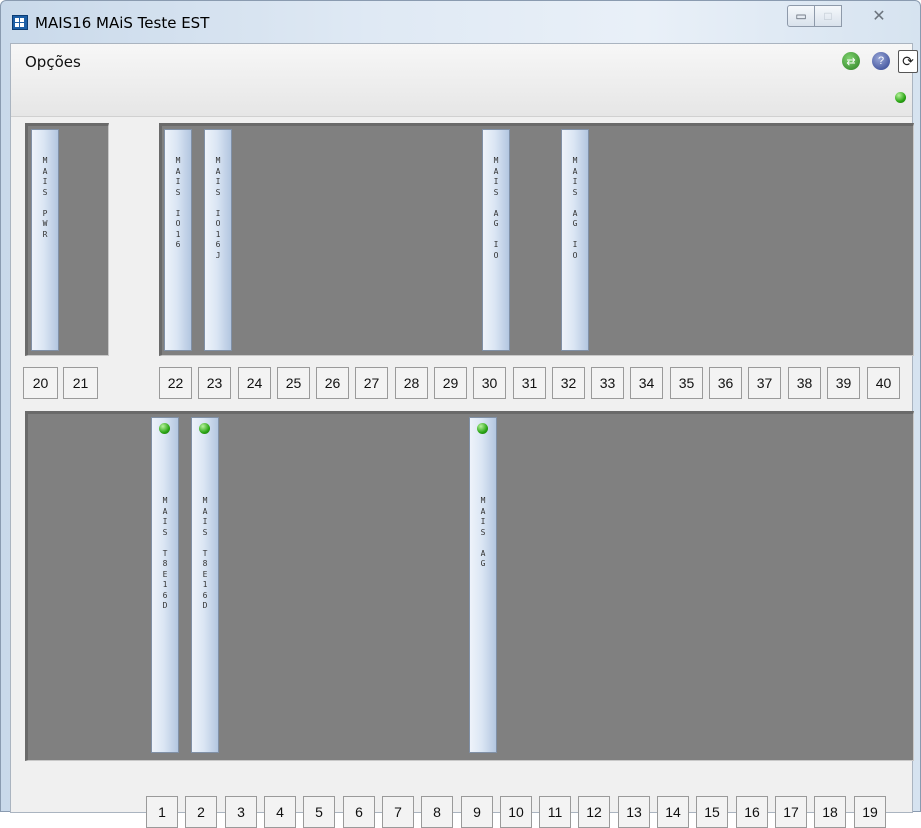 This screenshot has height=828, width=921. I want to click on slot-button-1: 1, so click(162, 812).